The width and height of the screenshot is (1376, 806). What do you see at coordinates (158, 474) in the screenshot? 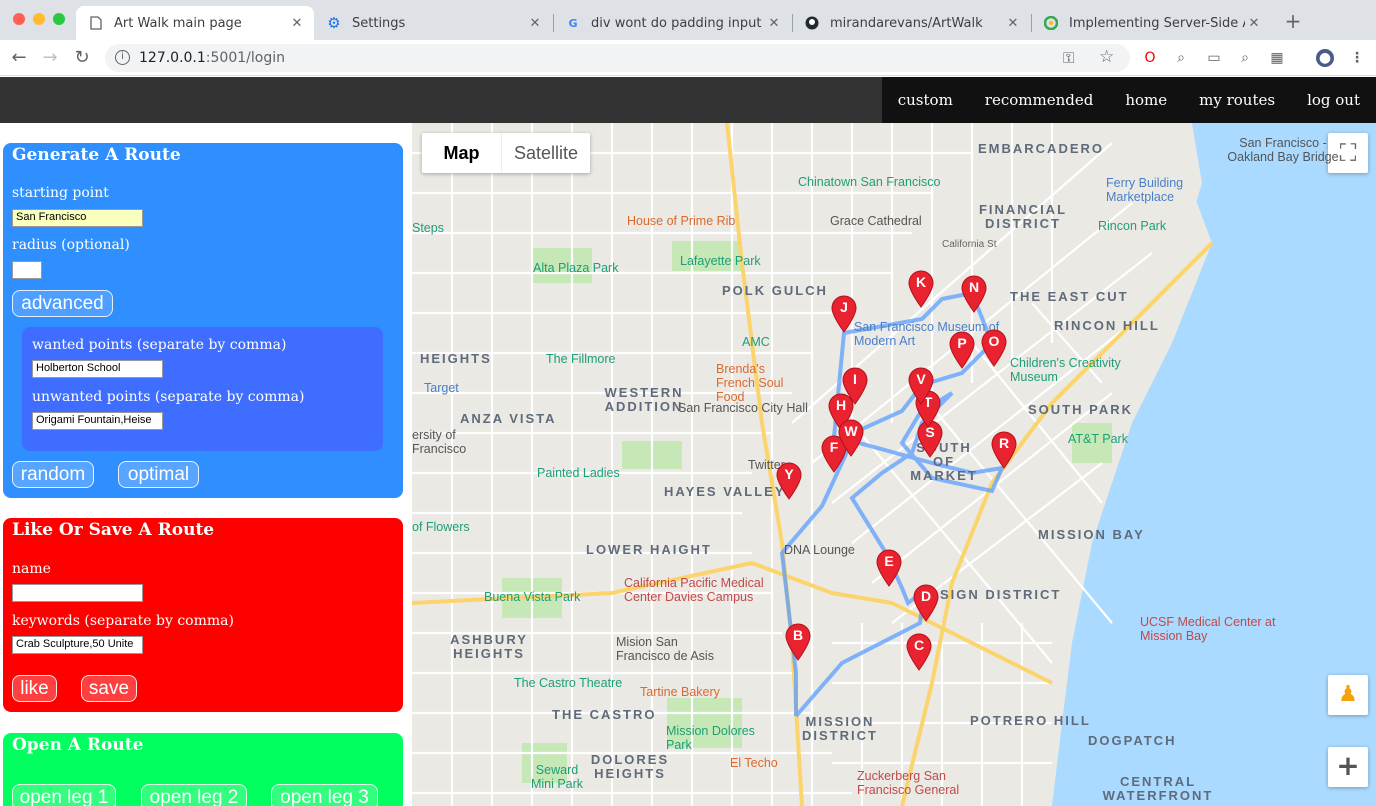
I see `optimal-button: optimal` at bounding box center [158, 474].